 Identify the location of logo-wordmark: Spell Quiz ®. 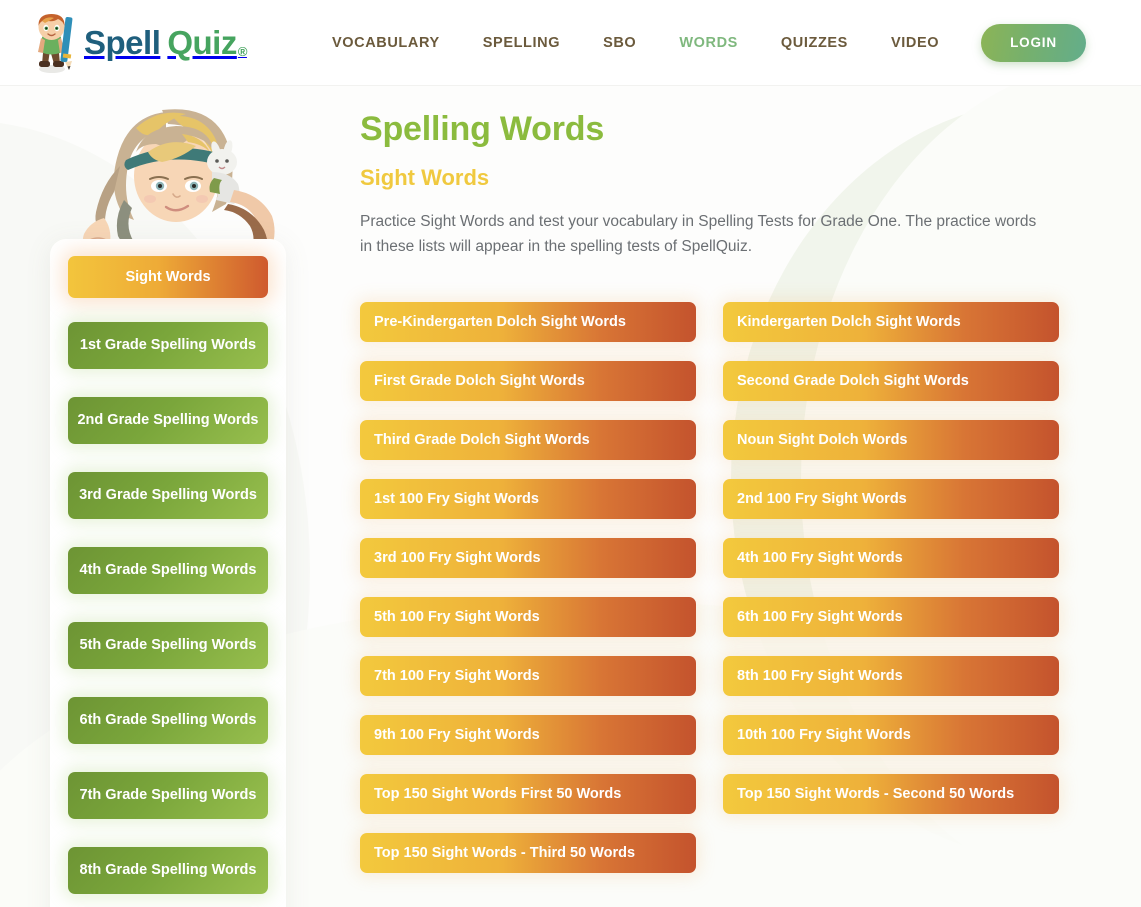
(165, 42).